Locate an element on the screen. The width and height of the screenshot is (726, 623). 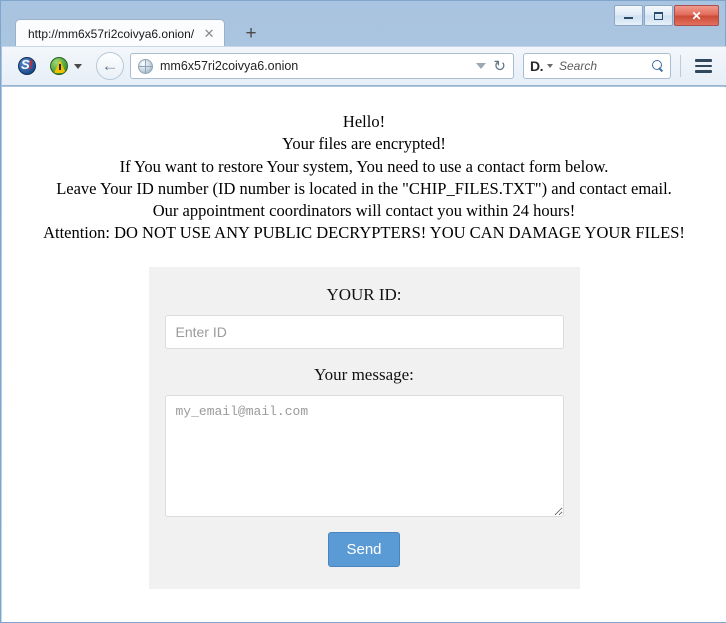
search-engine-icon: D. is located at coordinates (537, 66).